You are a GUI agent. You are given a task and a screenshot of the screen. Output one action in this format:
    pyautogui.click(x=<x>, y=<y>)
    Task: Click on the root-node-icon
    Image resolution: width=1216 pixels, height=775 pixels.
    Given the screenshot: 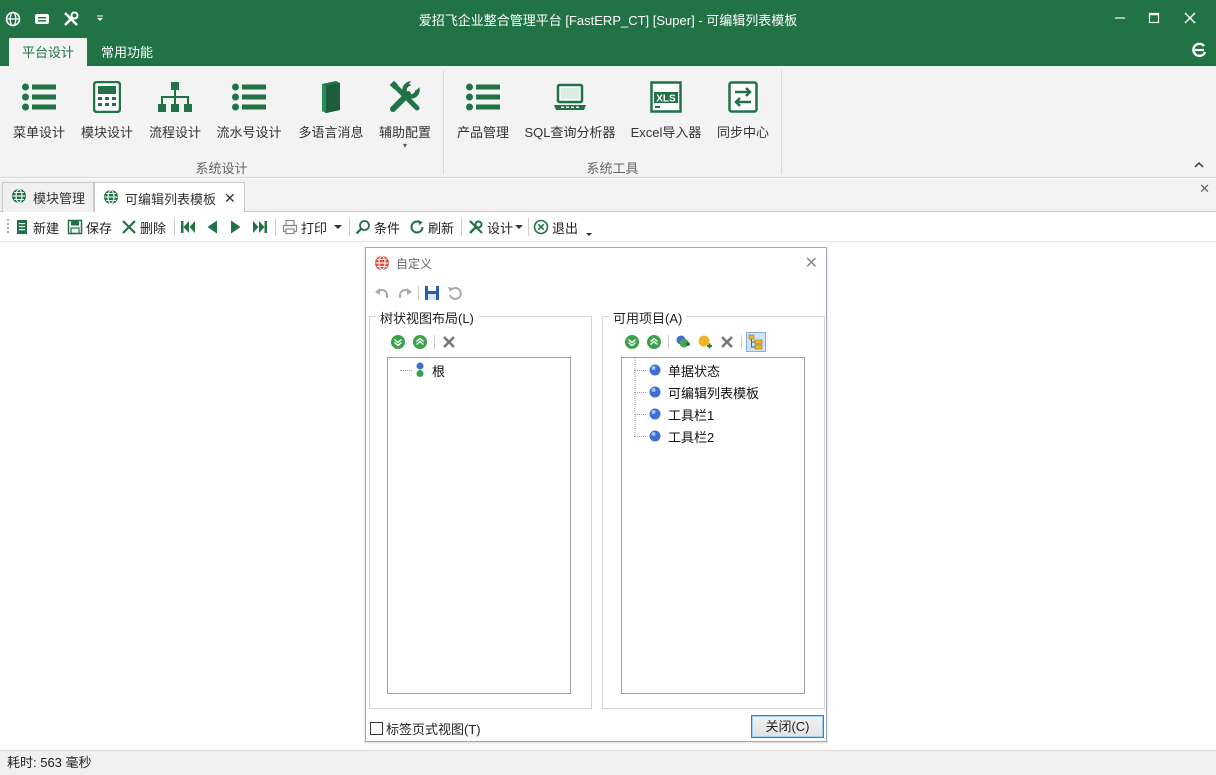 What is the action you would take?
    pyautogui.click(x=420, y=369)
    